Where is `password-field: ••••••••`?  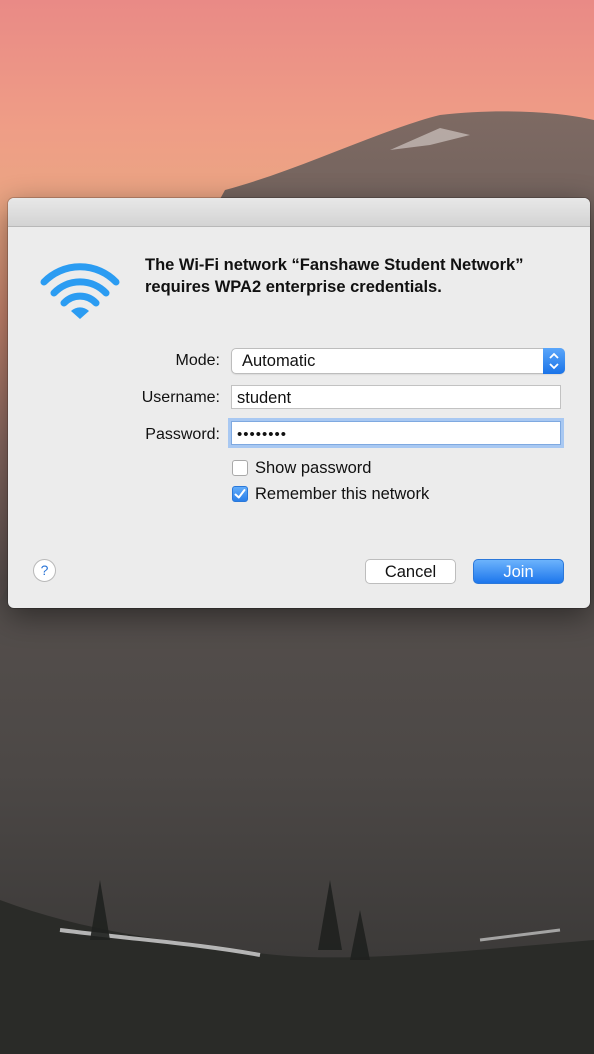
password-field: •••••••• is located at coordinates (396, 433).